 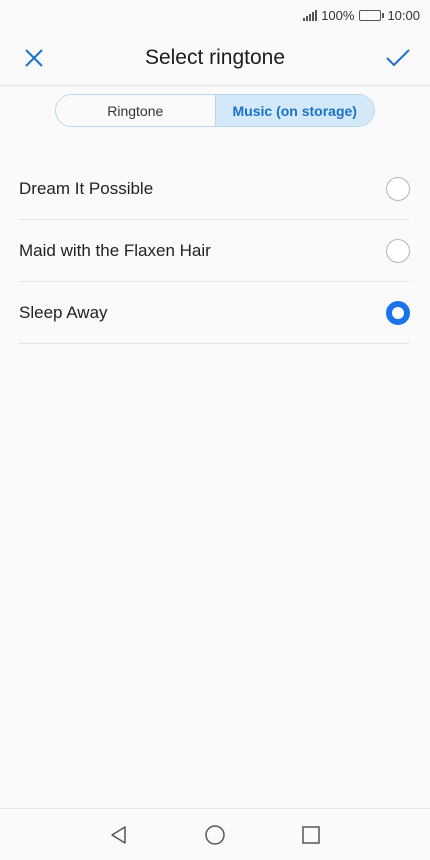 I want to click on check-icon, so click(x=398, y=58).